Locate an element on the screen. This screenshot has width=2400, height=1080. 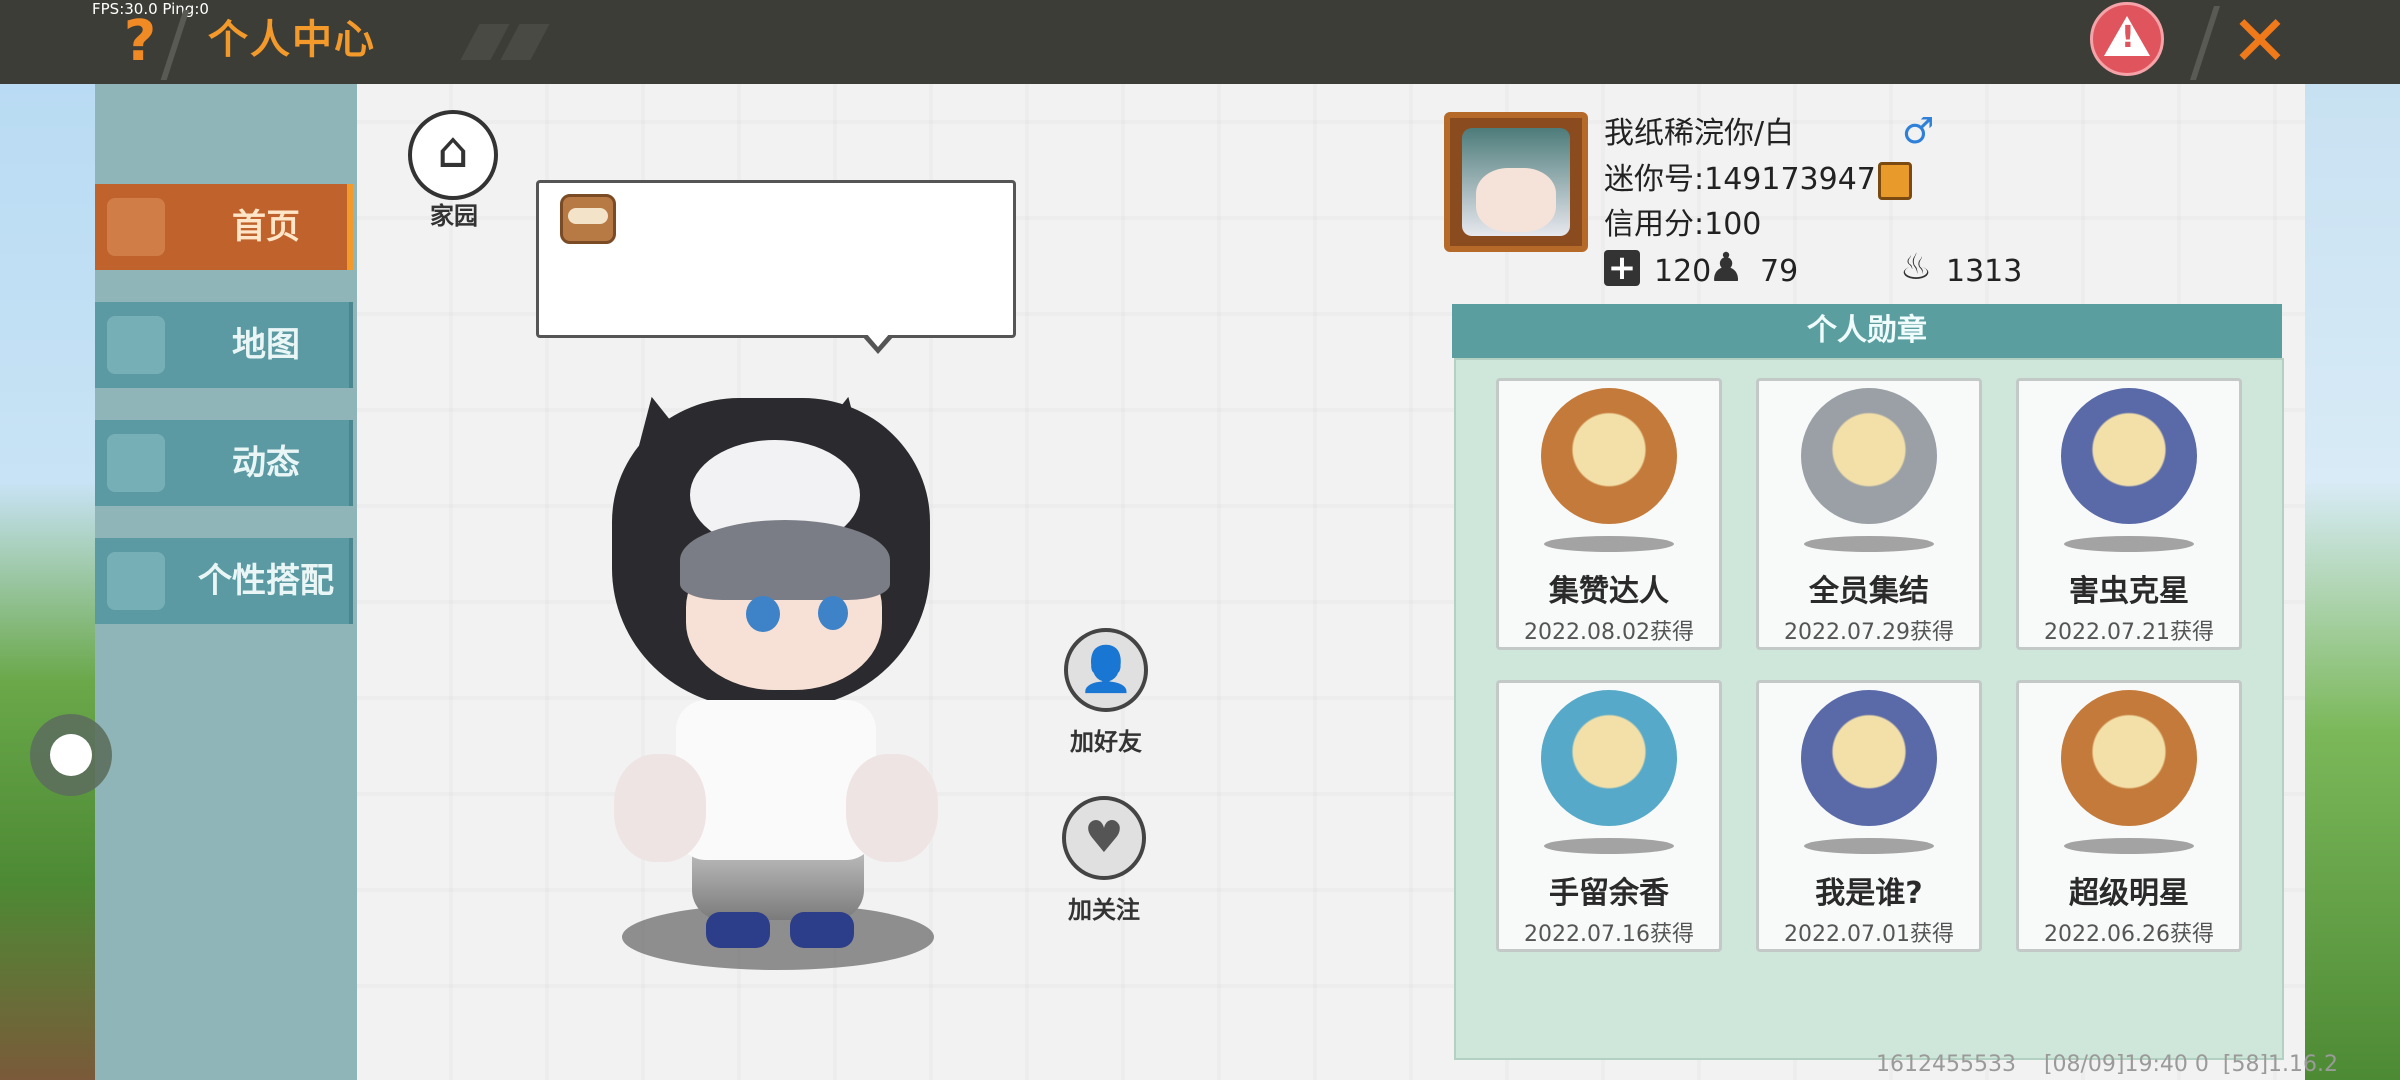
medal-name: 害虫克星 is located at coordinates (2129, 591).